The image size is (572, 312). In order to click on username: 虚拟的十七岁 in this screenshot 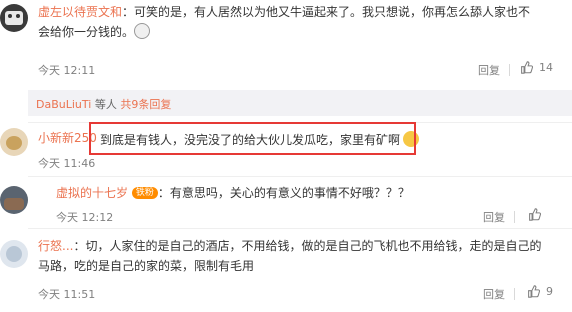, I will do `click(92, 193)`.